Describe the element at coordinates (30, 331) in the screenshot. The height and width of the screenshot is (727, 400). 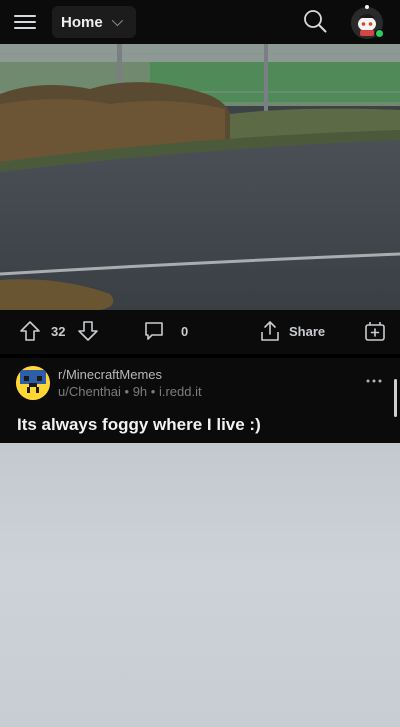
I see `upvote-icon` at that location.